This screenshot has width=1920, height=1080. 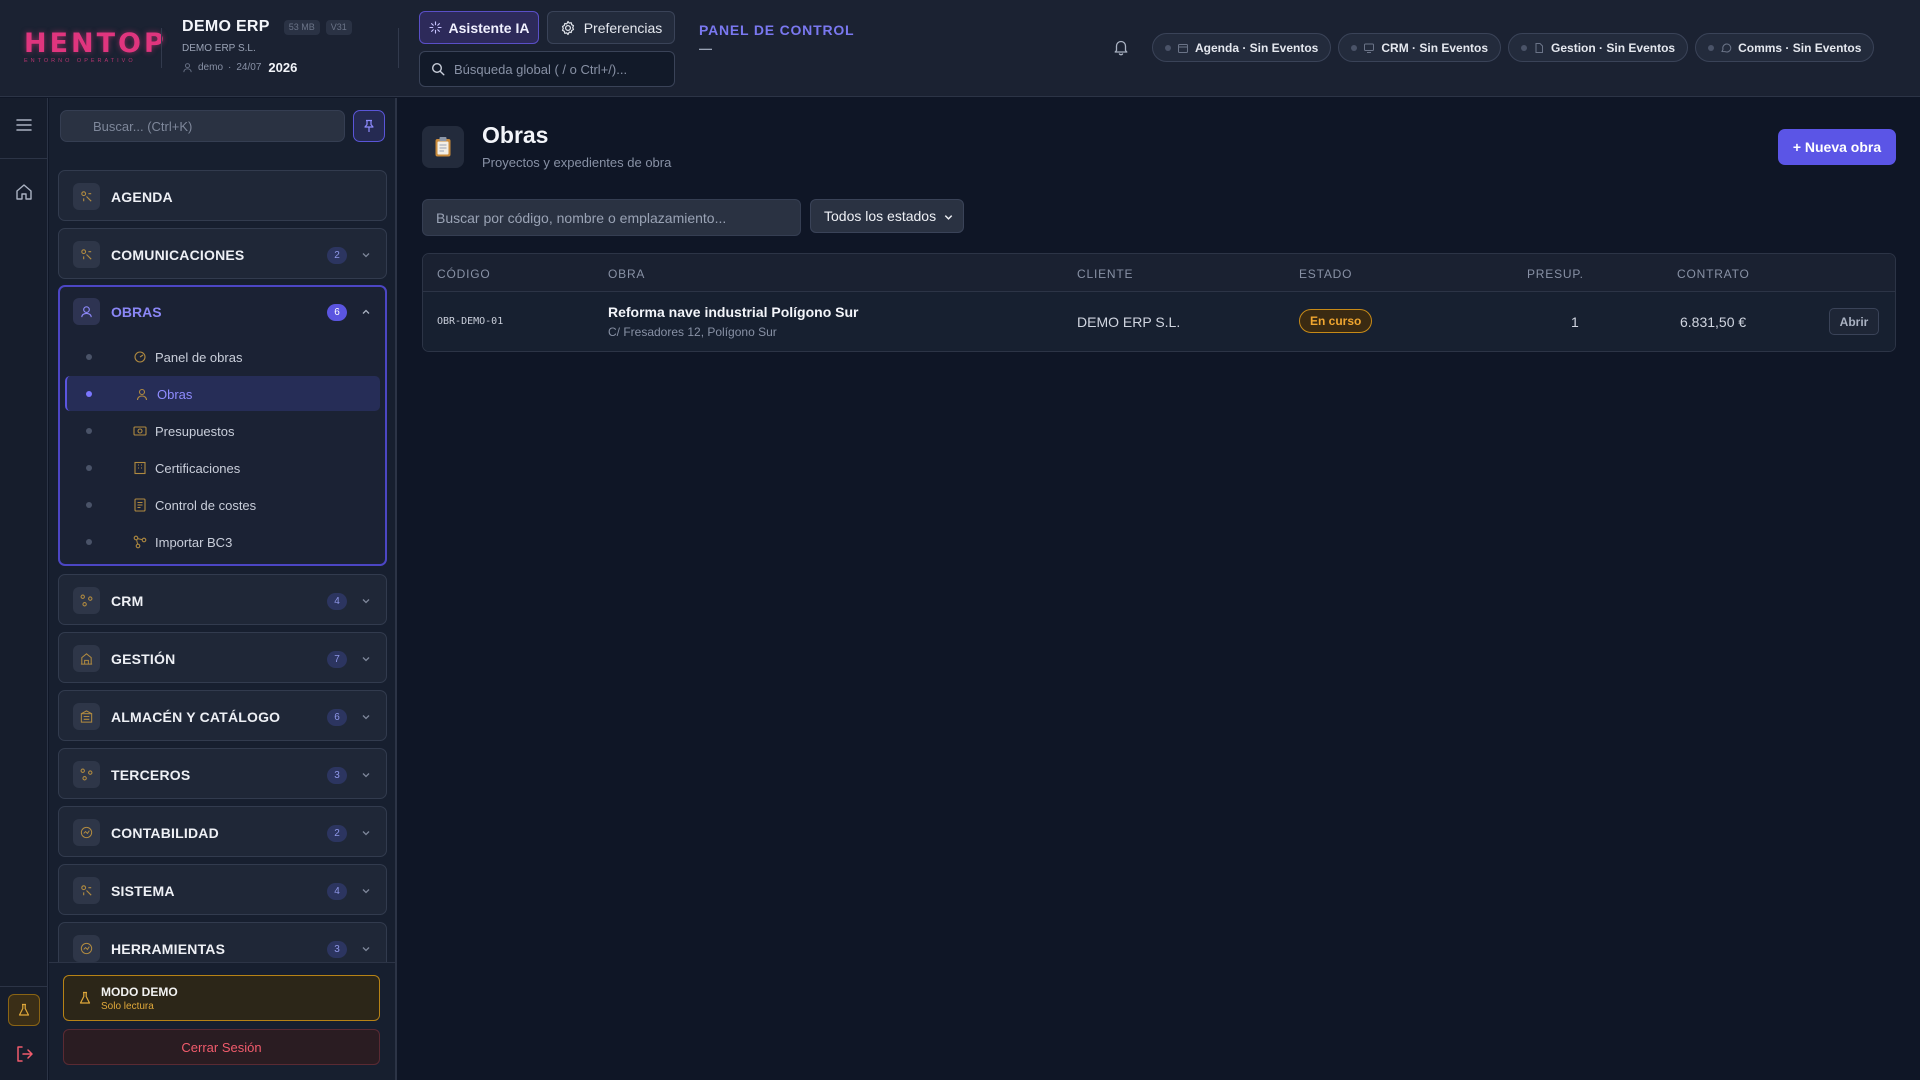 I want to click on section-count-badge: 3, so click(x=337, y=775).